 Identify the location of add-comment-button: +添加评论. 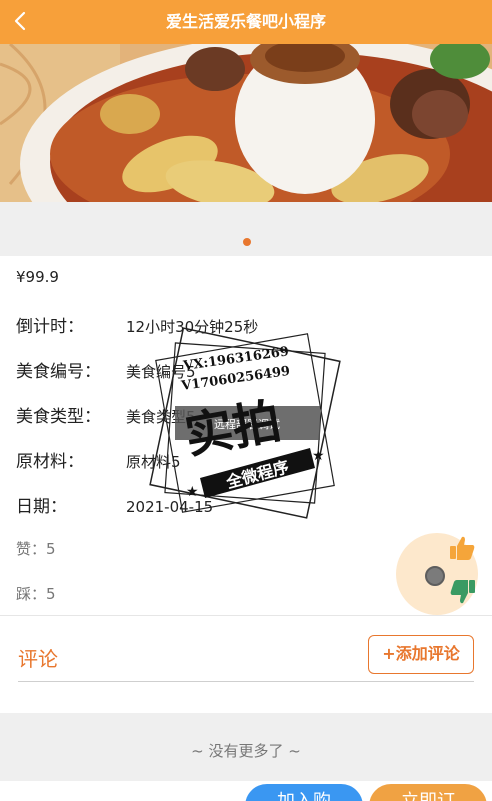
(421, 654).